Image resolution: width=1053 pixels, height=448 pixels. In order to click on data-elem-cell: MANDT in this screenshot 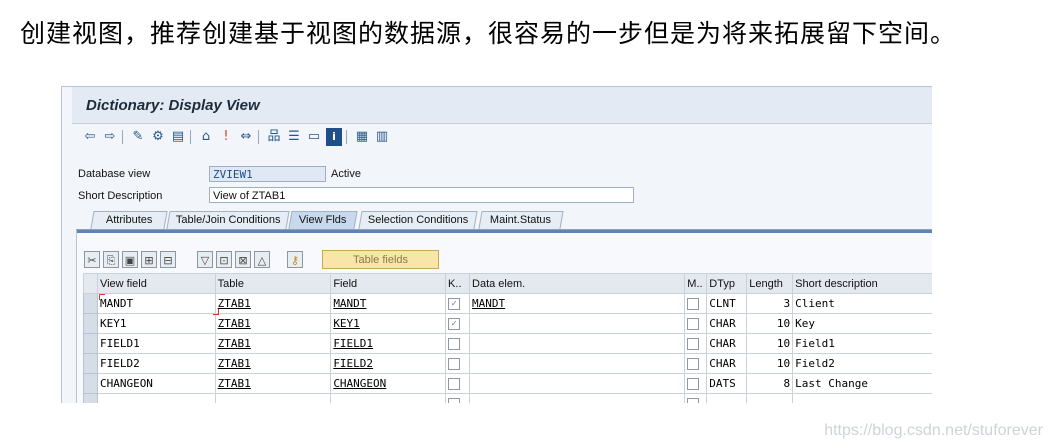, I will do `click(577, 303)`.